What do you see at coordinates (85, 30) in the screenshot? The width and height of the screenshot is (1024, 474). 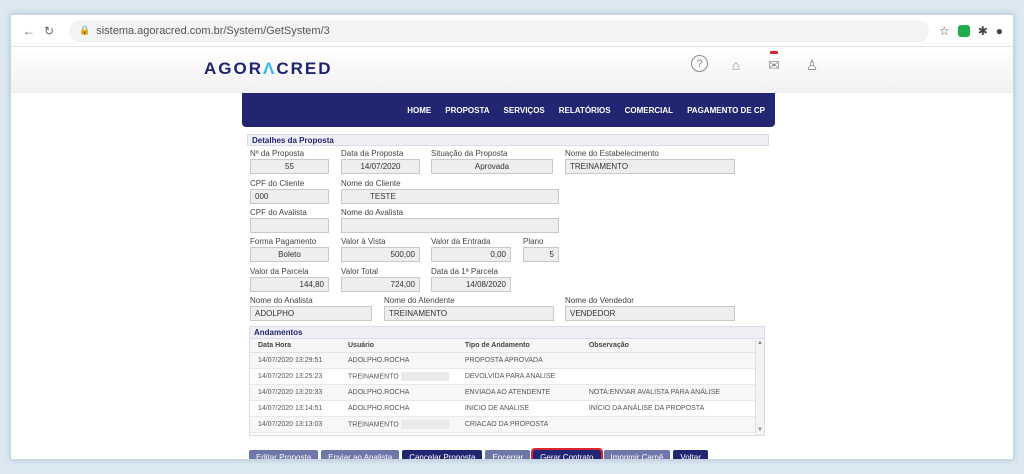 I see `lock-icon: 🔒` at bounding box center [85, 30].